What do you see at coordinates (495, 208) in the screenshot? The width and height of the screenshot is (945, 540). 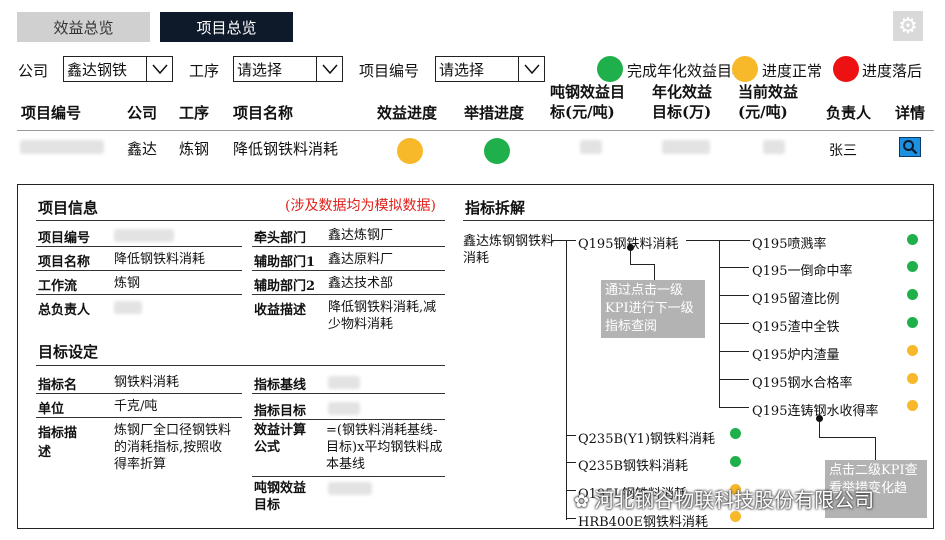 I see `kpi-title: 指标拆解` at bounding box center [495, 208].